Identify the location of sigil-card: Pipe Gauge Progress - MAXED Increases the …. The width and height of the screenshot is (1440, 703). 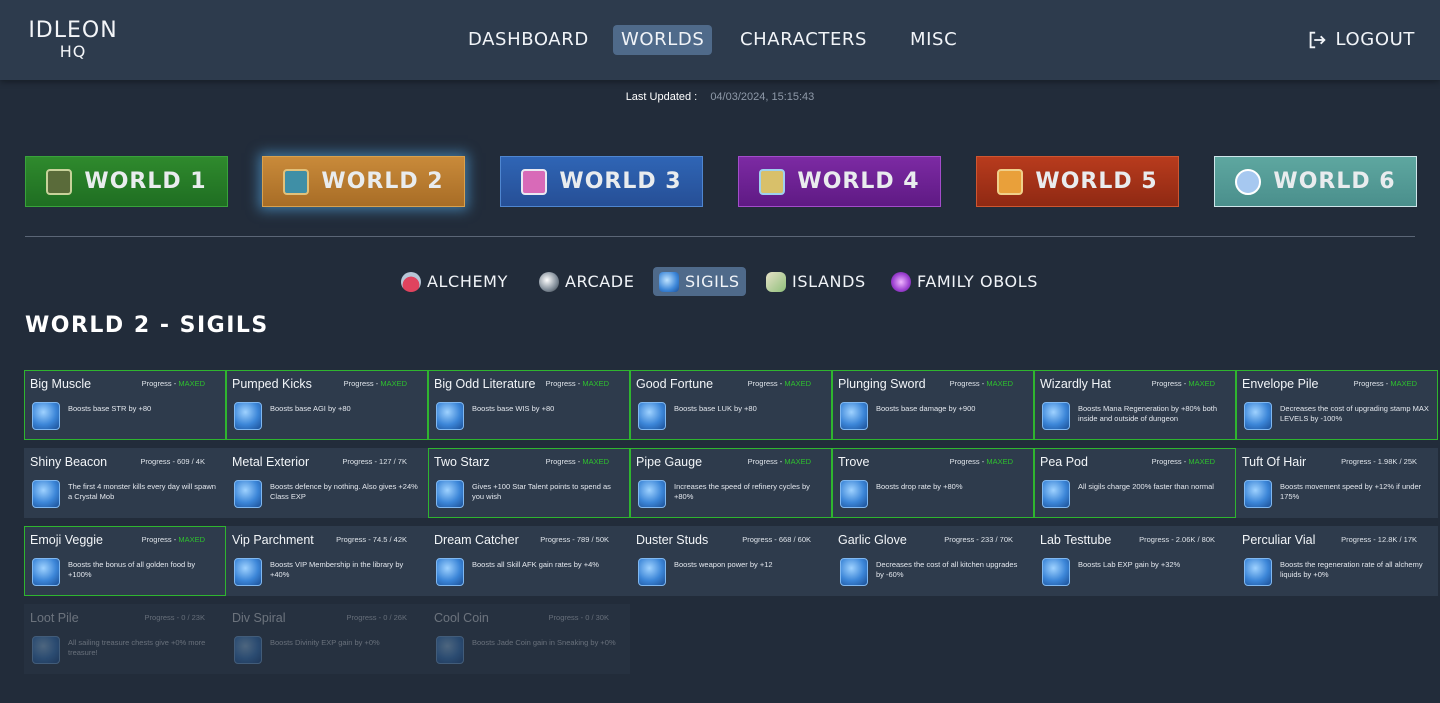
(731, 483).